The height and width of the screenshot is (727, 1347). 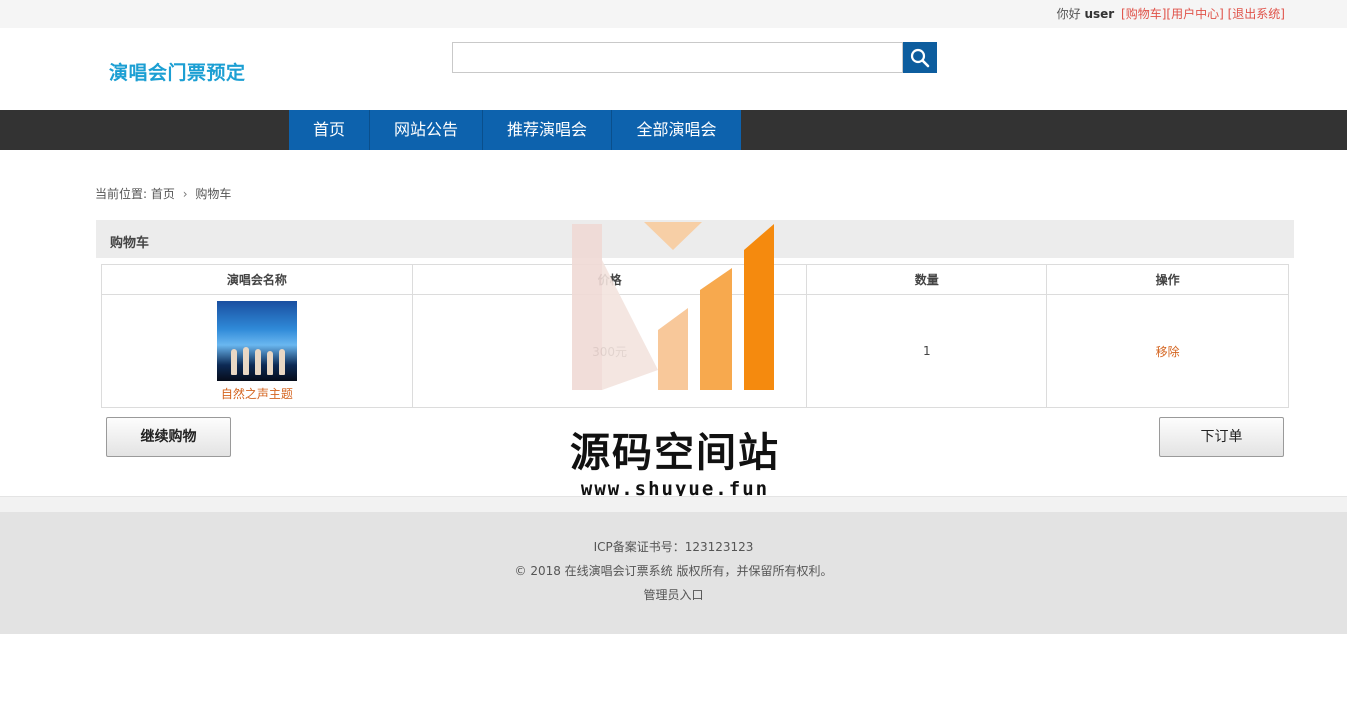 What do you see at coordinates (1068, 14) in the screenshot?
I see `greeting: 你好` at bounding box center [1068, 14].